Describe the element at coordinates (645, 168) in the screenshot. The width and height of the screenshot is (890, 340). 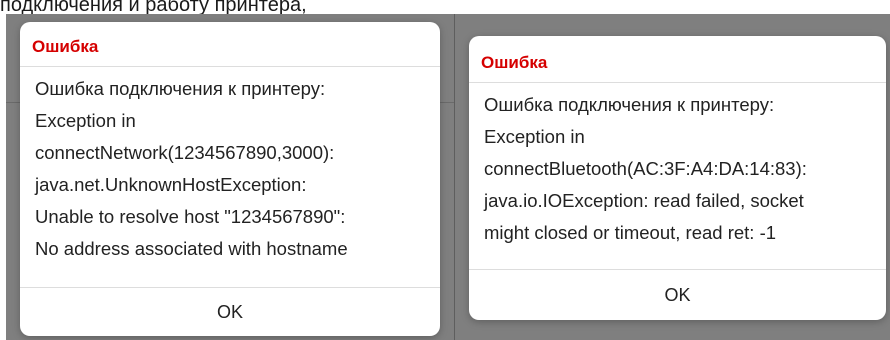
I see `dialog-message-line: connectBluetooth(AC:3F:A4:DA:14:83):` at that location.